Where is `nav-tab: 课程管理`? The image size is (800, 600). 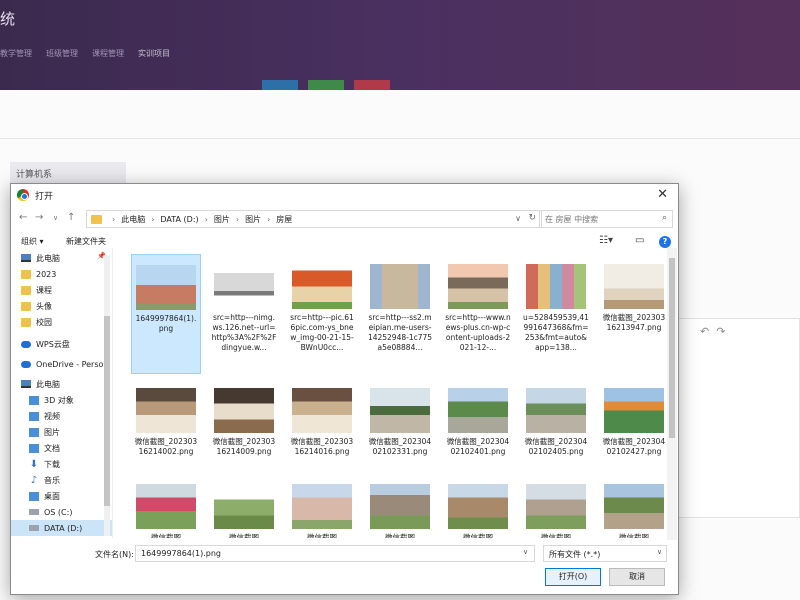
nav-tab: 课程管理 is located at coordinates (108, 53).